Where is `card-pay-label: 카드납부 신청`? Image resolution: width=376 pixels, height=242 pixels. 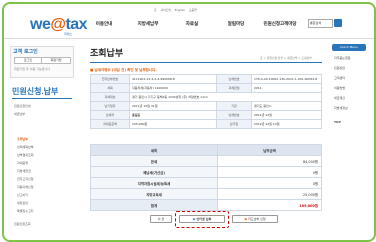
card-pay-label: 카드납부 신청 is located at coordinates (257, 219).